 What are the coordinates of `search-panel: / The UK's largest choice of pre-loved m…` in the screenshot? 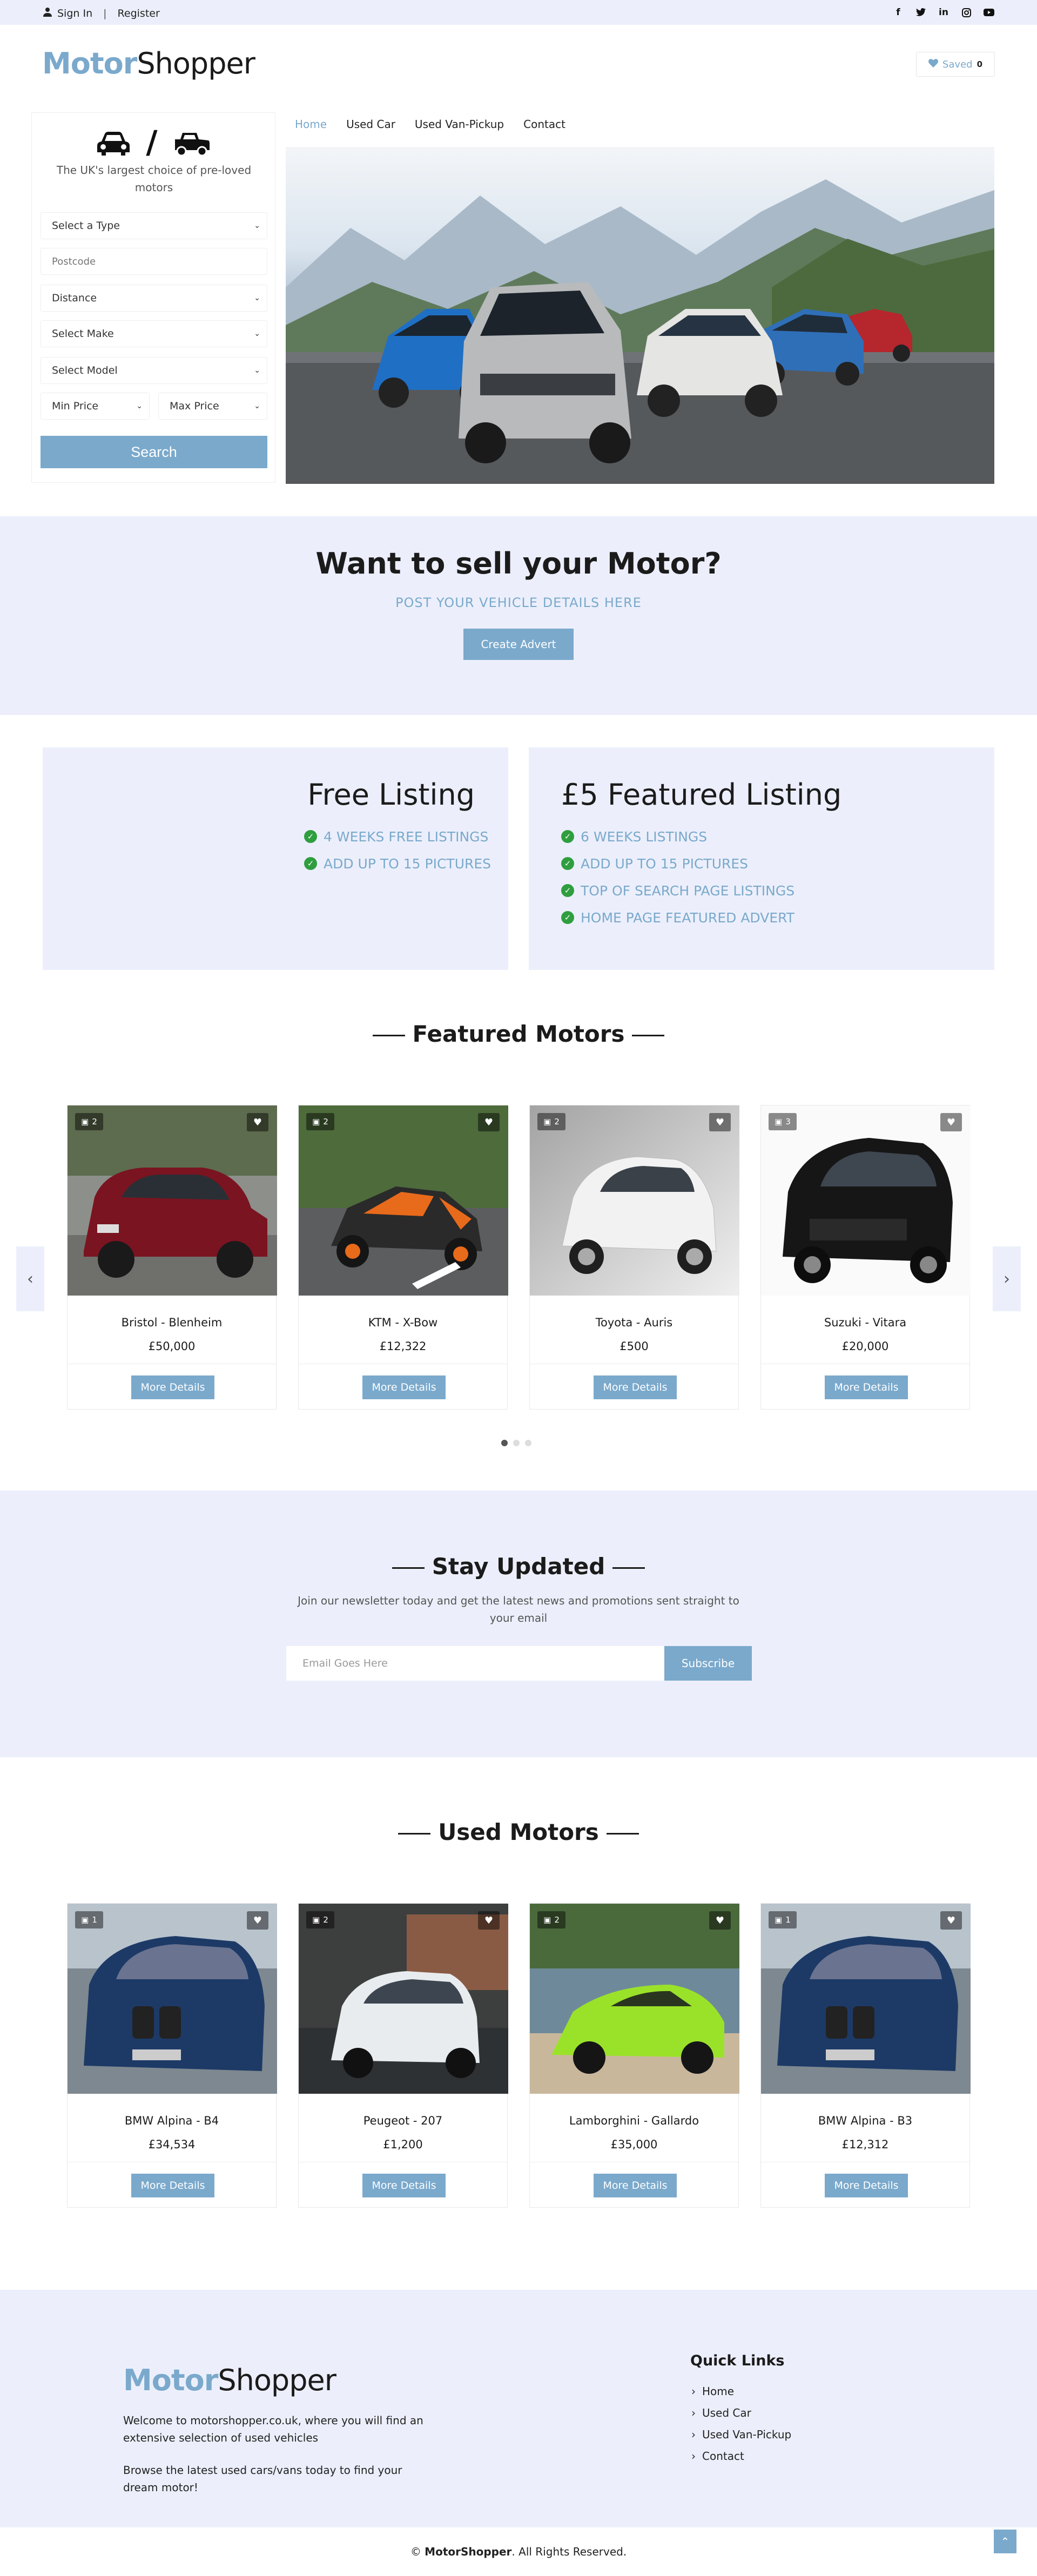 It's located at (153, 297).